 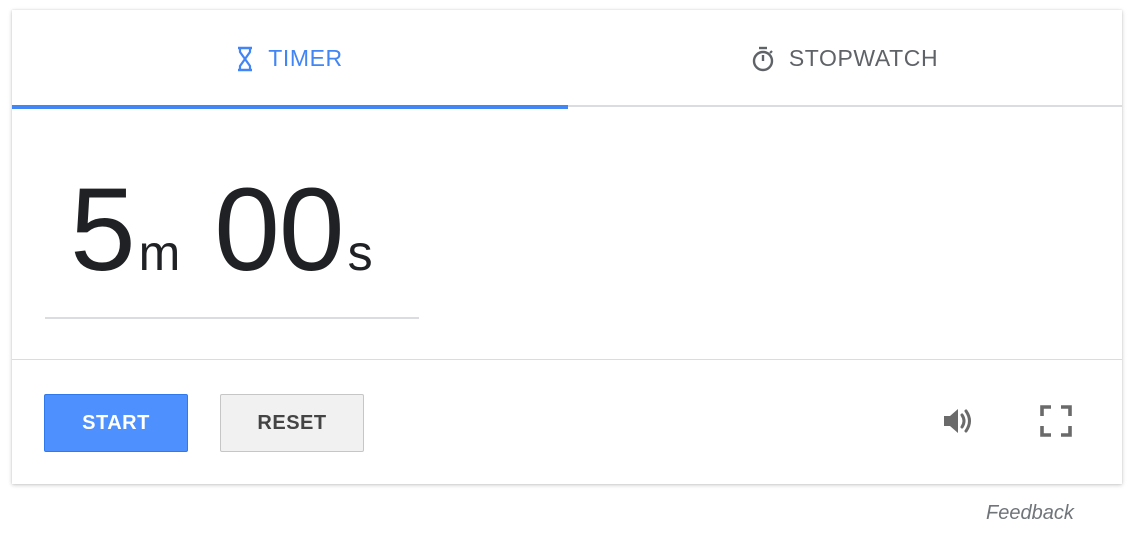 I want to click on volume-button, so click(x=958, y=423).